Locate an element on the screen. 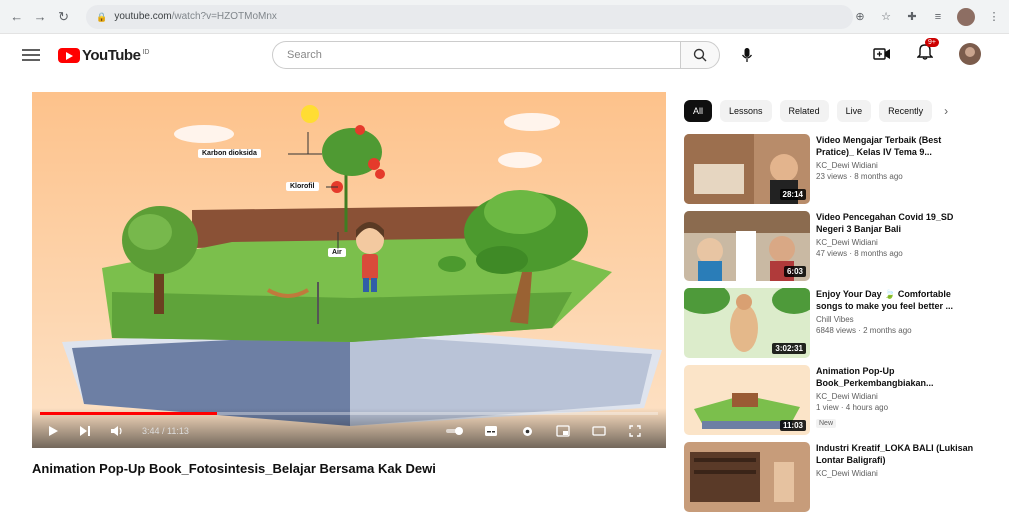  zoom-icon: ⊕ is located at coordinates (860, 17).